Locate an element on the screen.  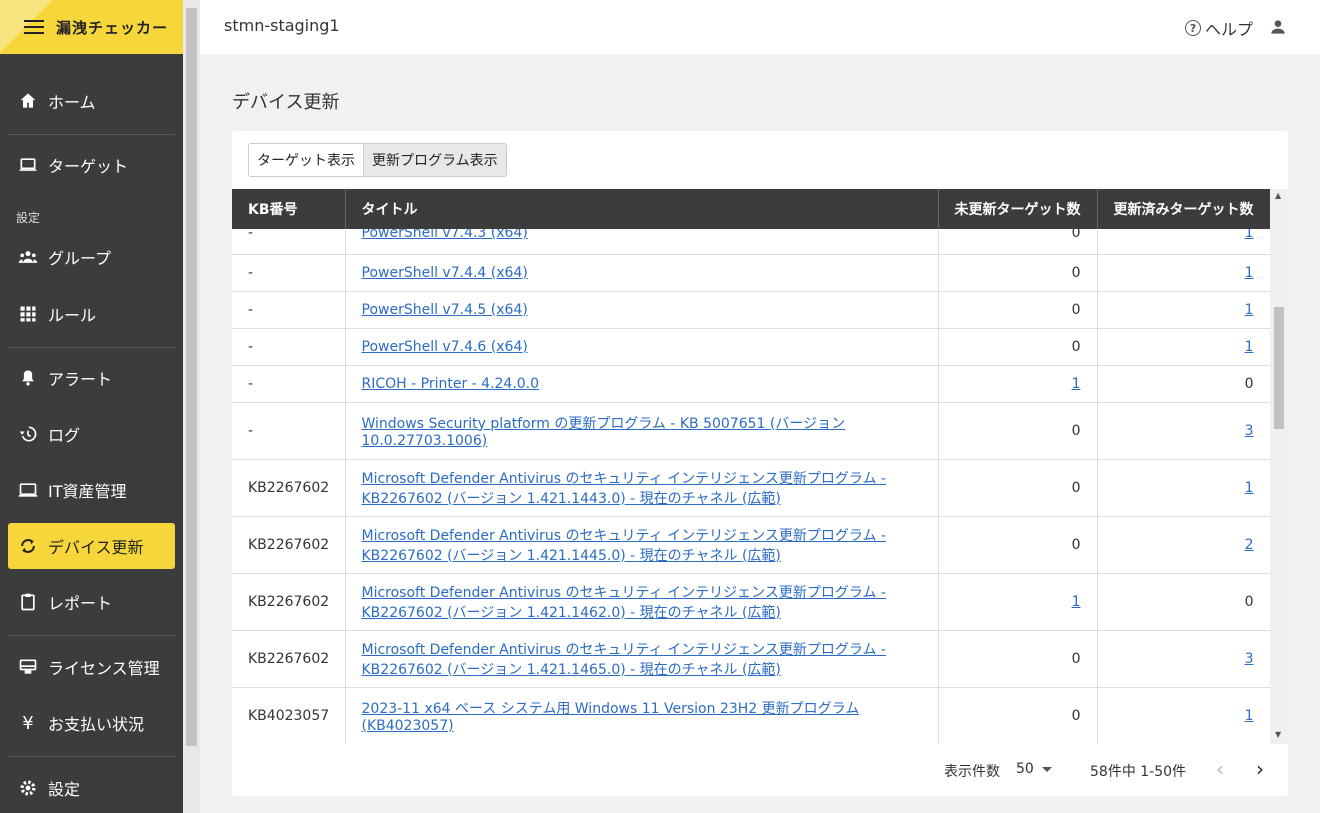
clipboard-icon is located at coordinates (28, 602).